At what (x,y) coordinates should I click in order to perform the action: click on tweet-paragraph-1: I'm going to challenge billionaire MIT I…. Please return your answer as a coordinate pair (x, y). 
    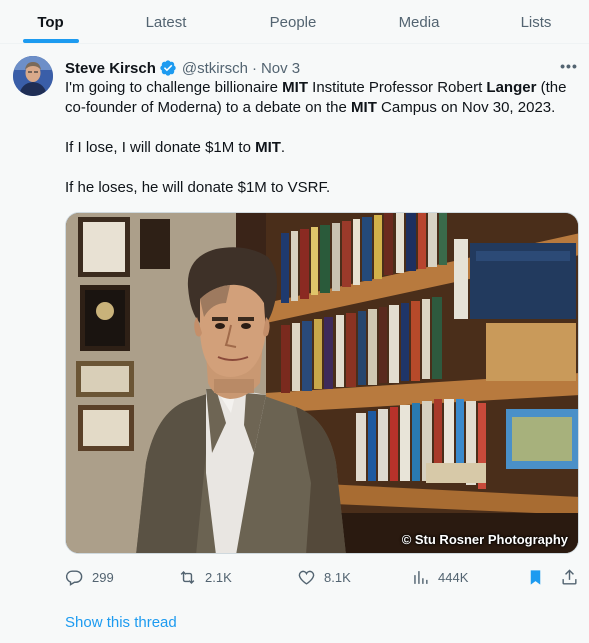
    Looking at the image, I should click on (323, 98).